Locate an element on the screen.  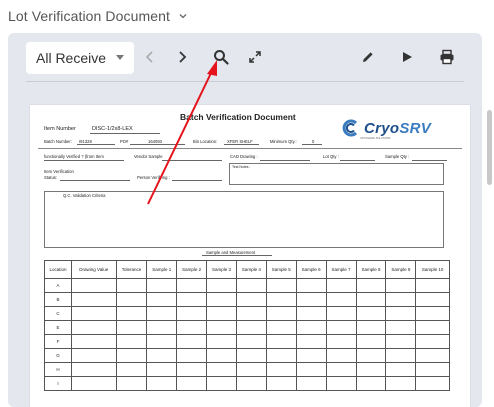
document-title-dropdown: Lot Verification Document is located at coordinates (98, 16).